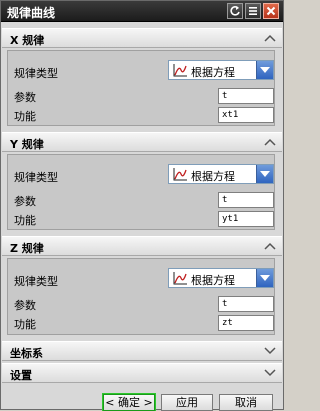  Describe the element at coordinates (142, 38) in the screenshot. I see `x-law-section-header: X 规律` at that location.